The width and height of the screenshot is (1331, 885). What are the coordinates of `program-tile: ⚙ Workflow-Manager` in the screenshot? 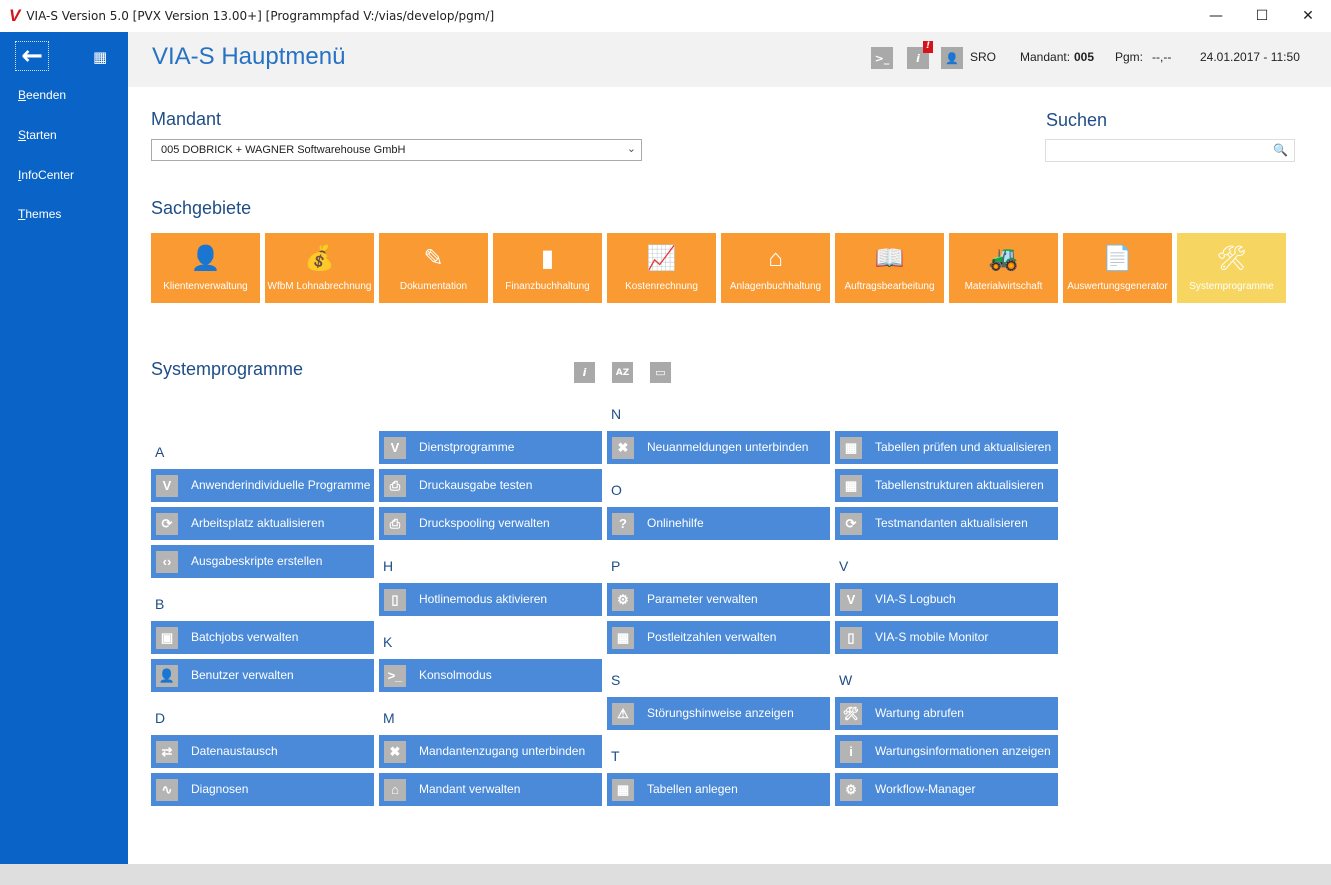 It's located at (946, 789).